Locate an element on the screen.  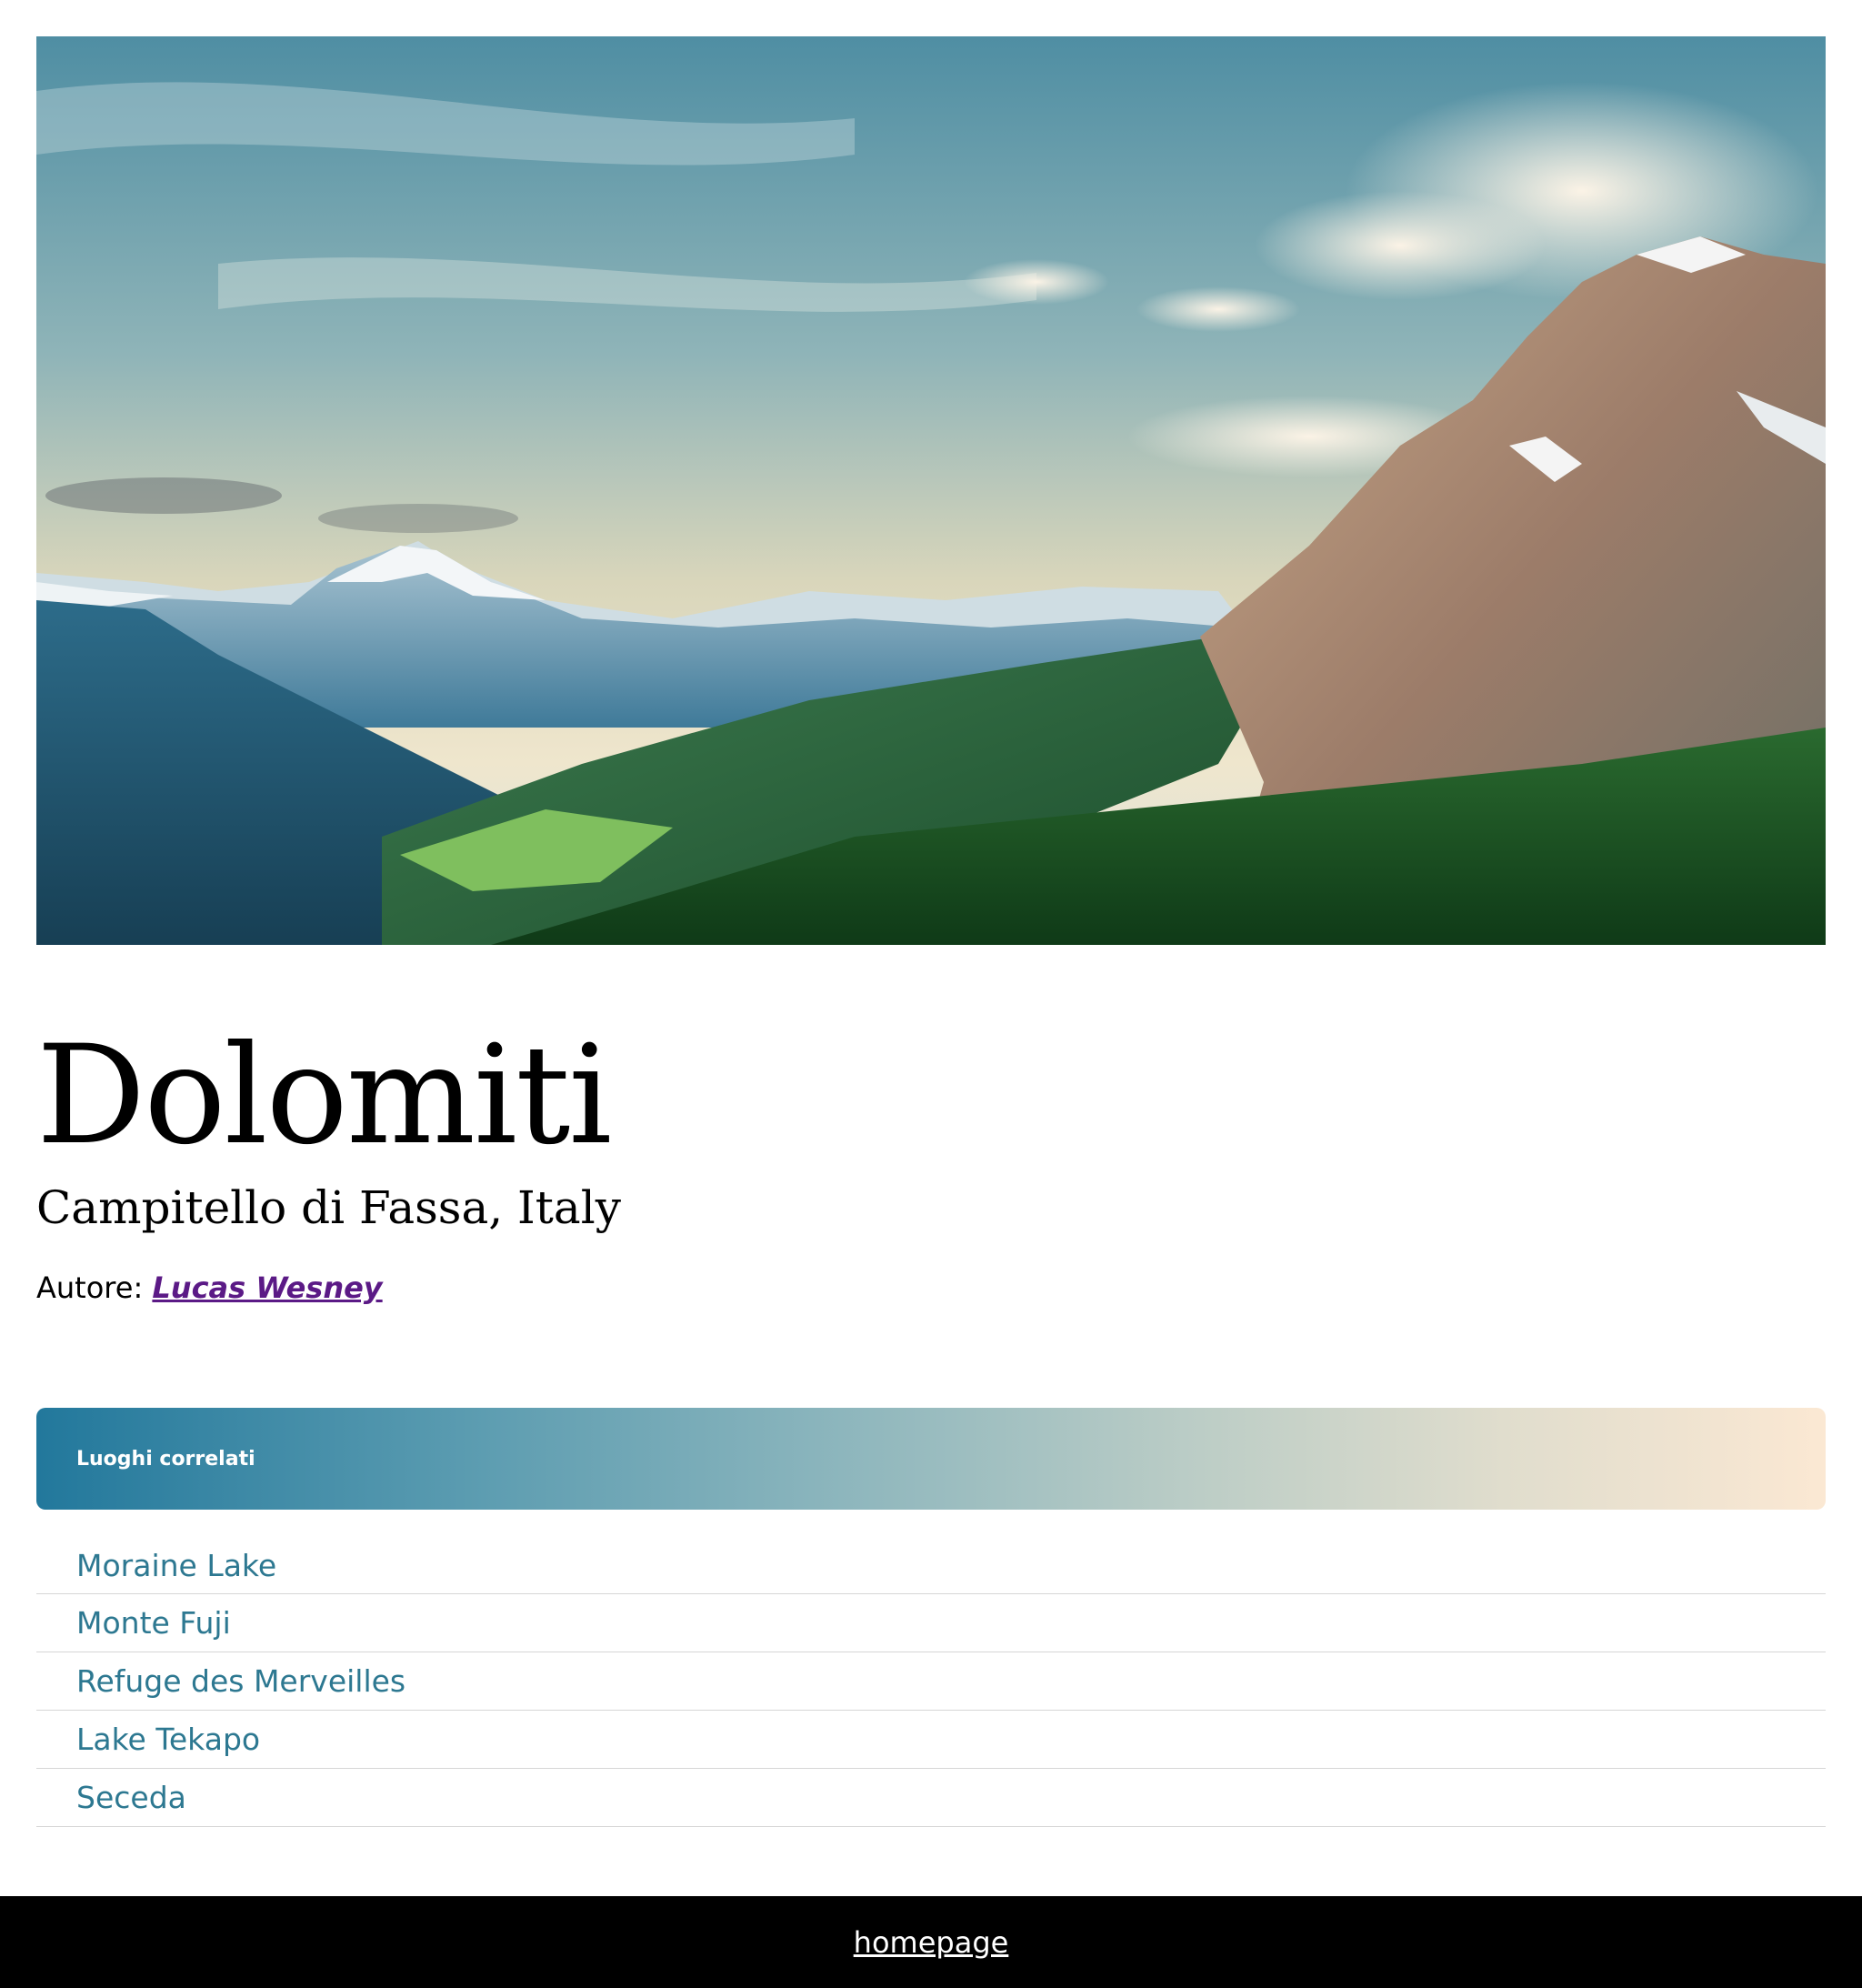
related-places-heading: Luoghi correlati is located at coordinates (165, 1459).